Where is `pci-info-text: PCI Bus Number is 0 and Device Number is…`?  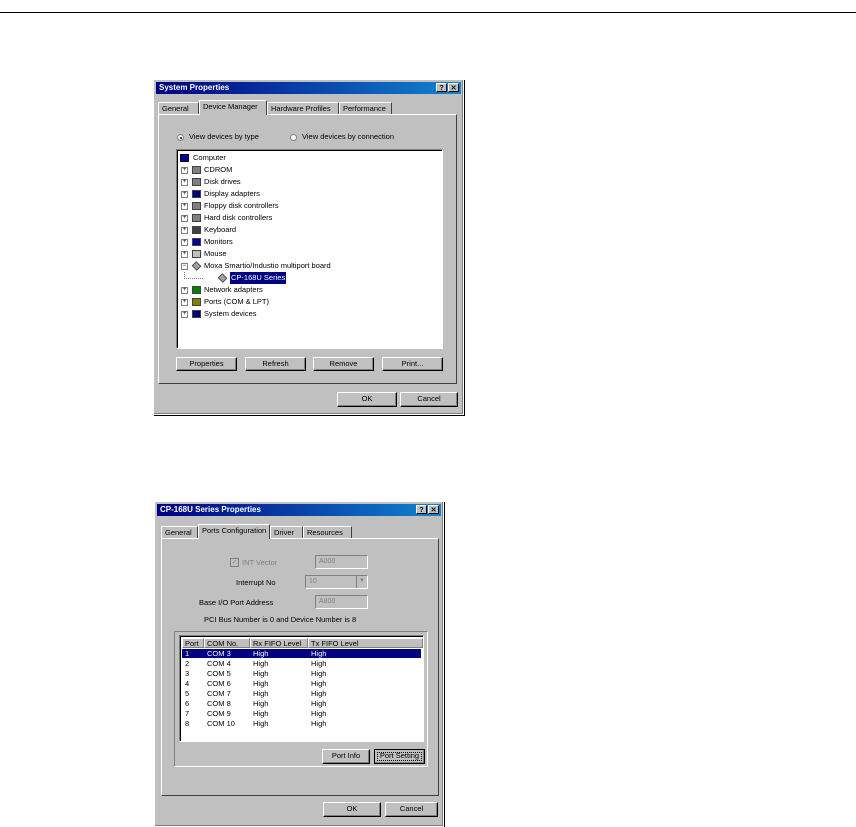 pci-info-text: PCI Bus Number is 0 and Device Number is… is located at coordinates (280, 619).